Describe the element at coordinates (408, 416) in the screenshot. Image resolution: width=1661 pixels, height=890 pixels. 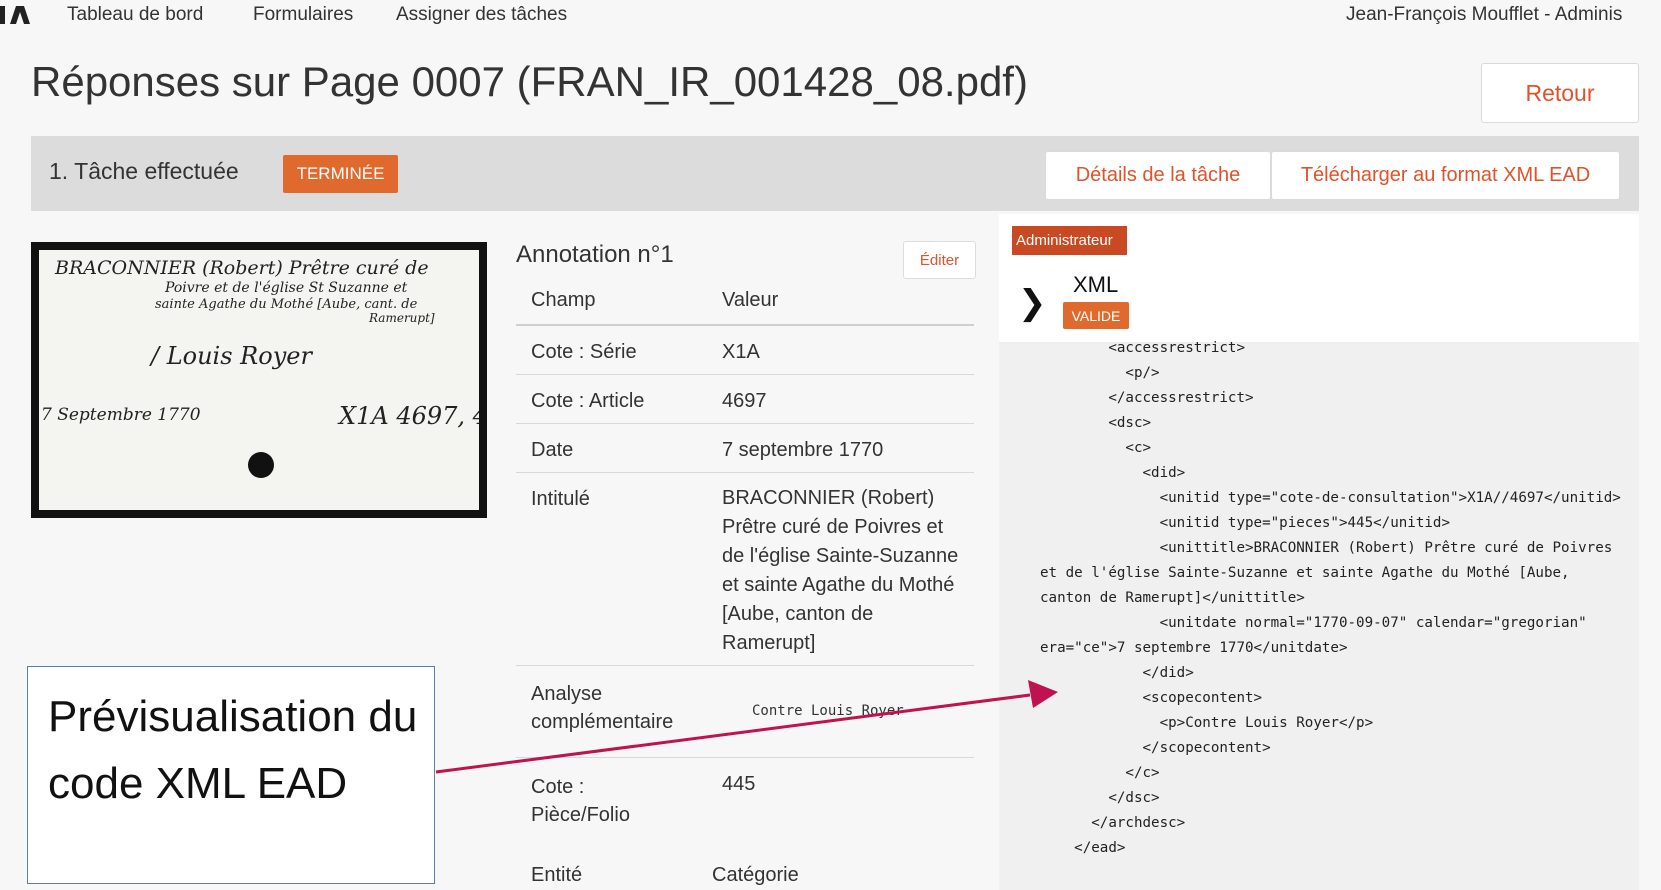
I see `card-line-7: X1A 4697, 445` at that location.